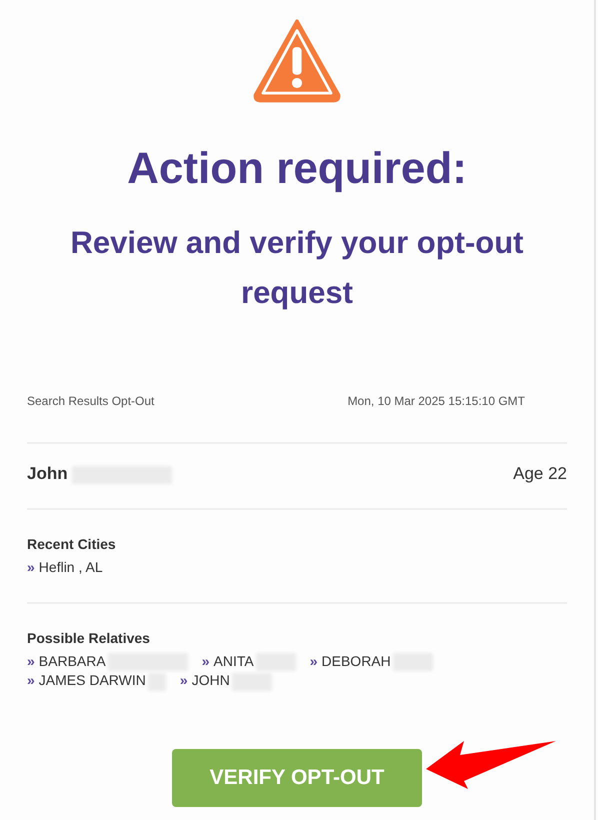 The height and width of the screenshot is (820, 598). Describe the element at coordinates (92, 680) in the screenshot. I see `relative-name: JAMES DARWIN` at that location.